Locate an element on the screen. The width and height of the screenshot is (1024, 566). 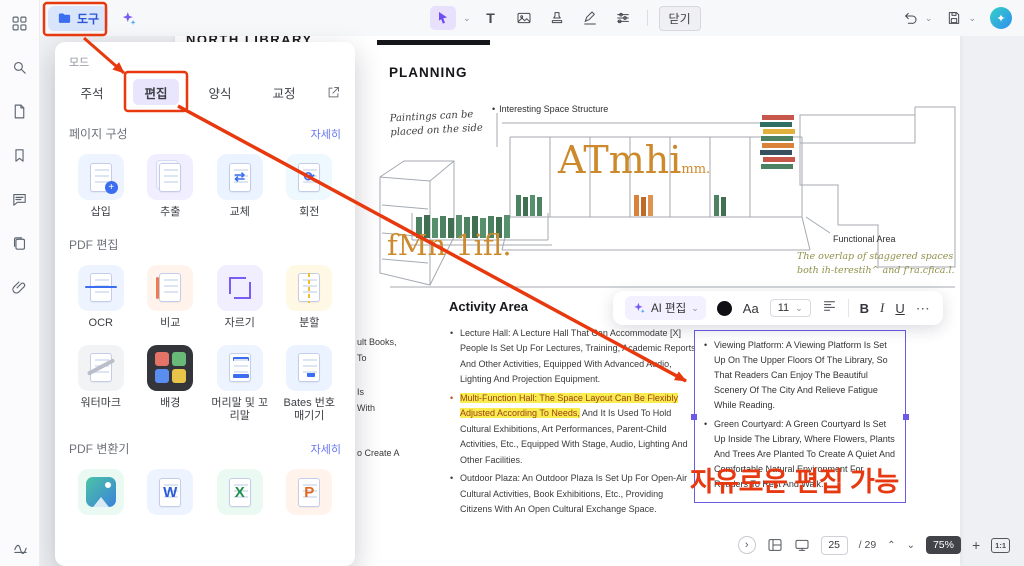
edited-text-small: fMn 1ifl. is located at coordinates (449, 245).